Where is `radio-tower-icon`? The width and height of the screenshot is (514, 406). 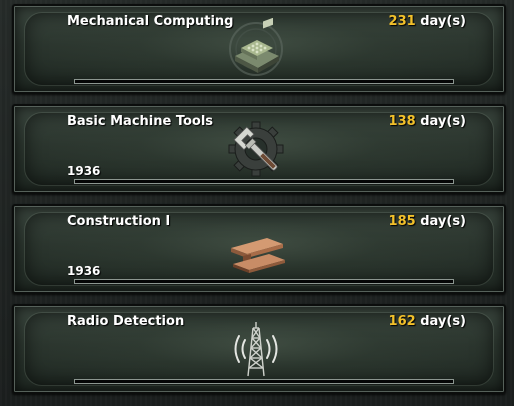 radio-tower-icon is located at coordinates (256, 349).